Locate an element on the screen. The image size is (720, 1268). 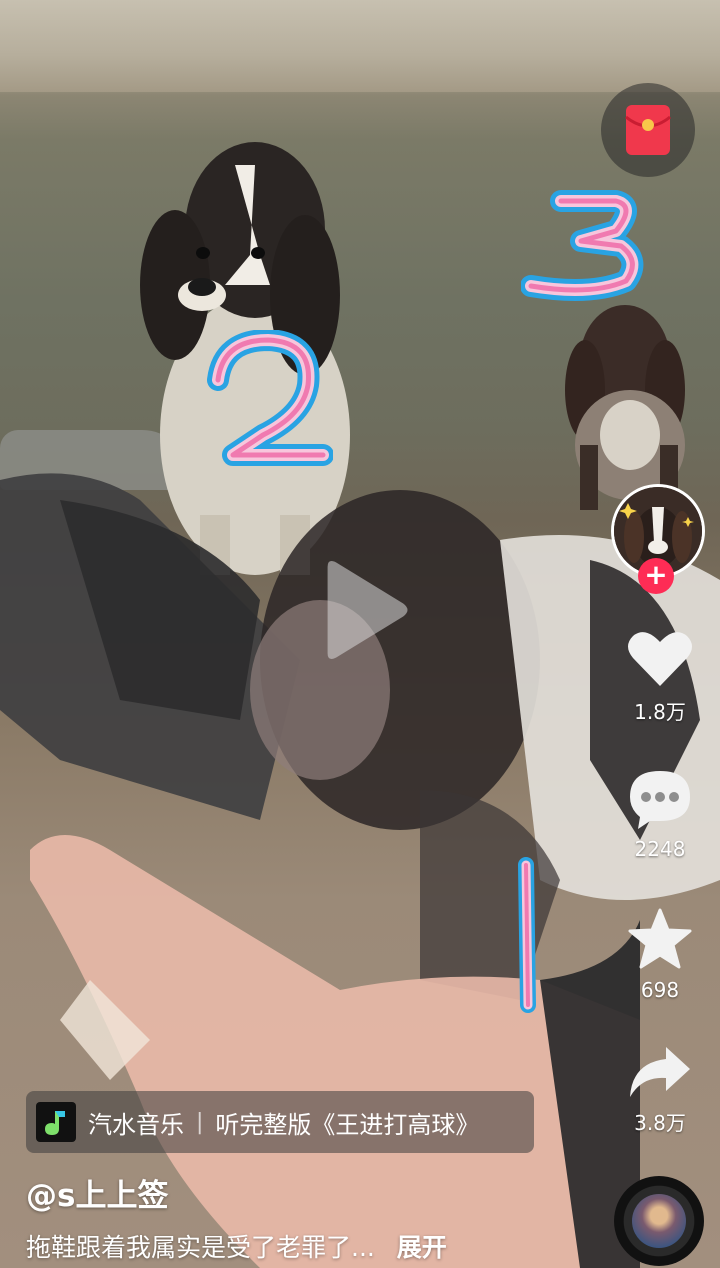
riverbank is located at coordinates (360, 46).